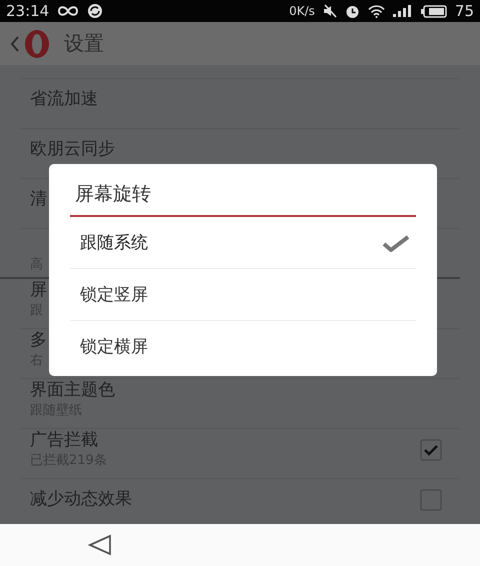 Image resolution: width=480 pixels, height=566 pixels. What do you see at coordinates (243, 295) in the screenshot?
I see `option-item: 锁定竖屏` at bounding box center [243, 295].